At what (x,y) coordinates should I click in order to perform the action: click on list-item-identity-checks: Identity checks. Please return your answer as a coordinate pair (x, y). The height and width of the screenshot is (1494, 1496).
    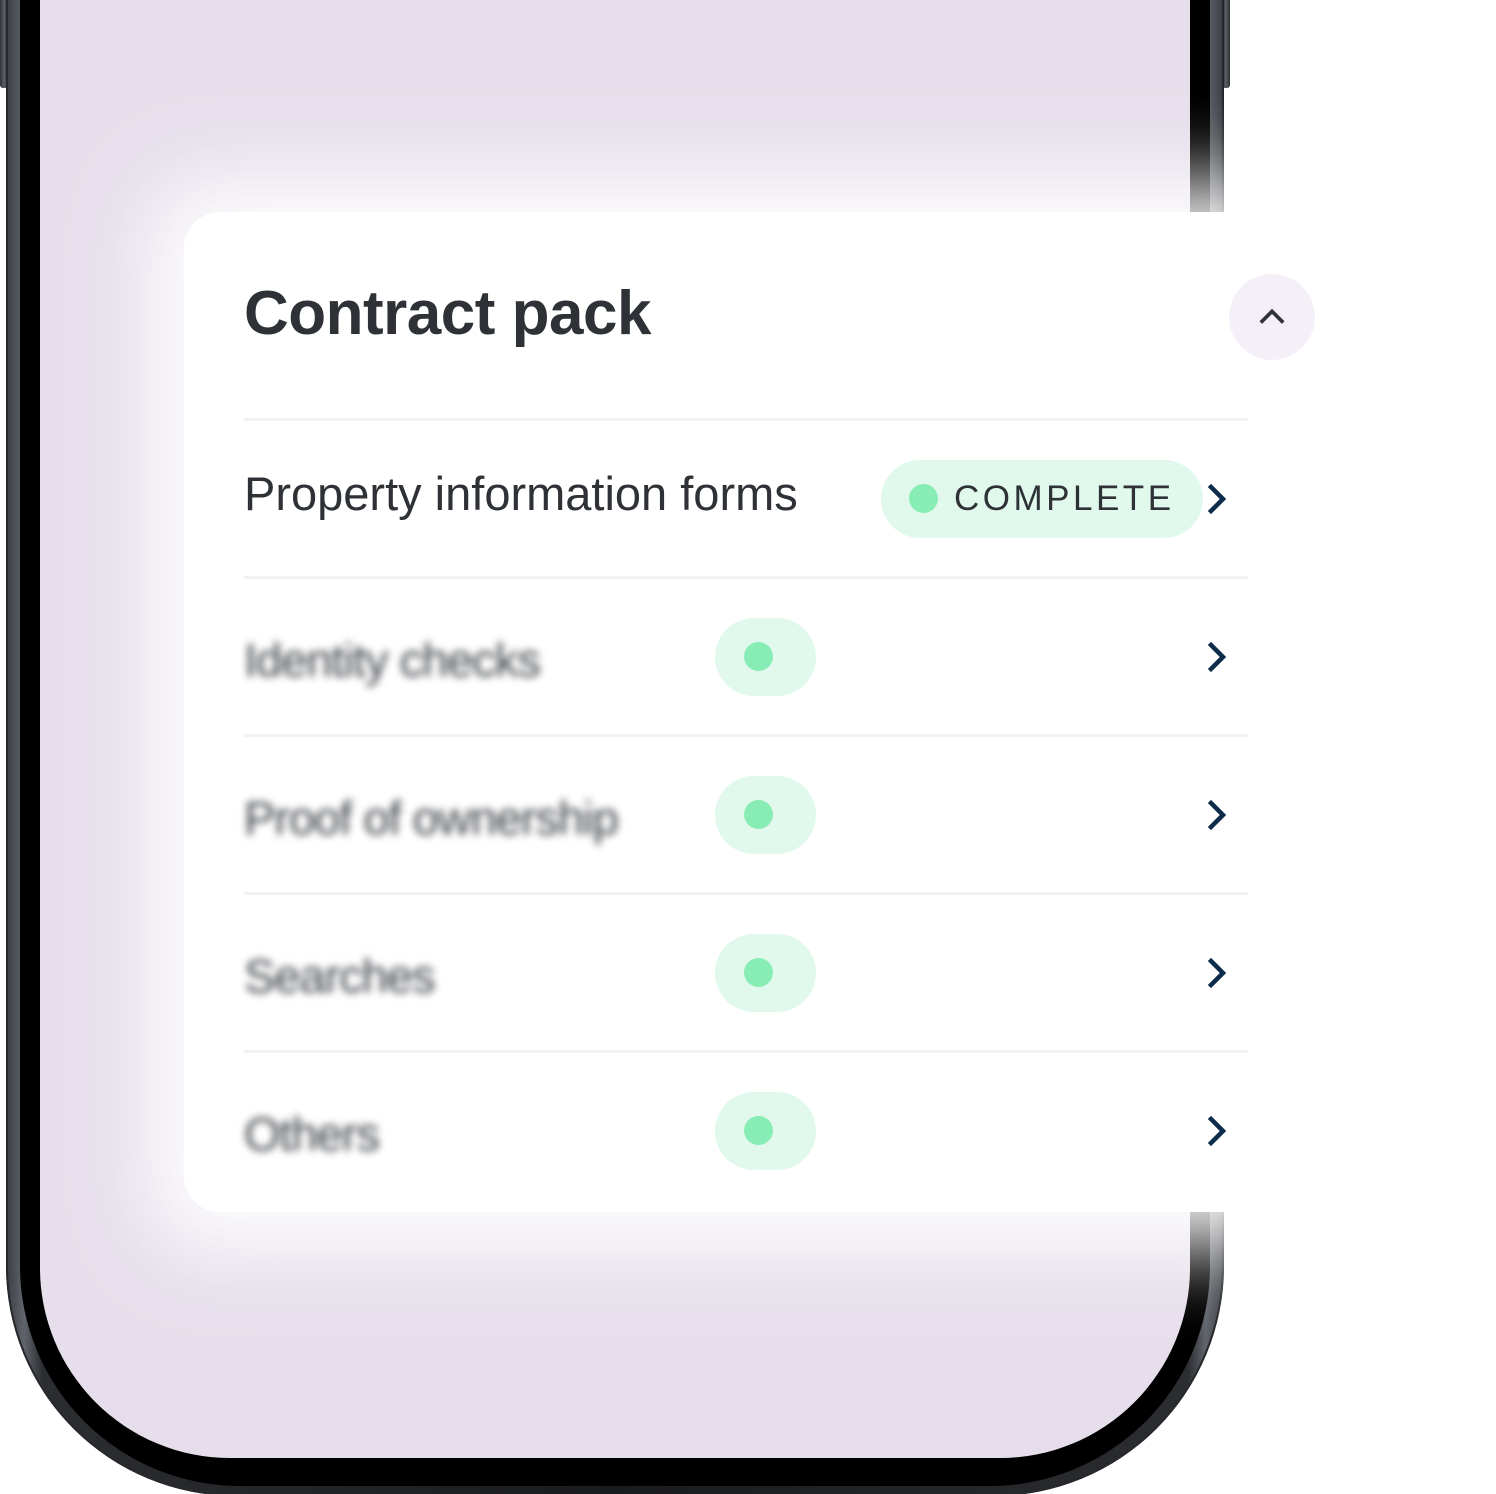
    Looking at the image, I should click on (746, 656).